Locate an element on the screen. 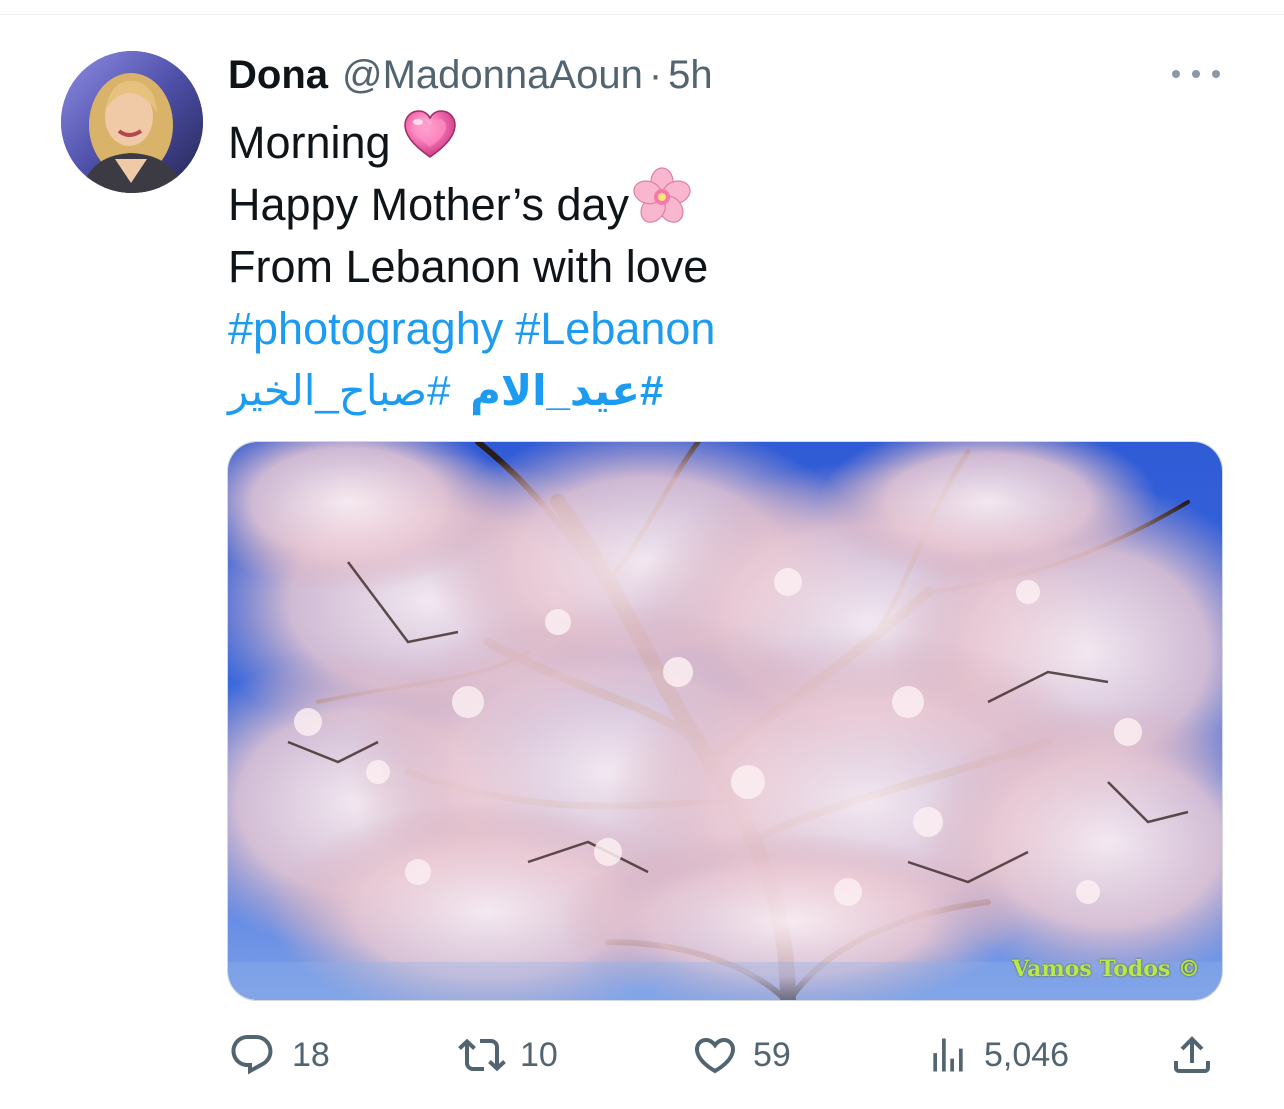 The image size is (1284, 1109). hashtag-lebanon: #Lebanon is located at coordinates (615, 329).